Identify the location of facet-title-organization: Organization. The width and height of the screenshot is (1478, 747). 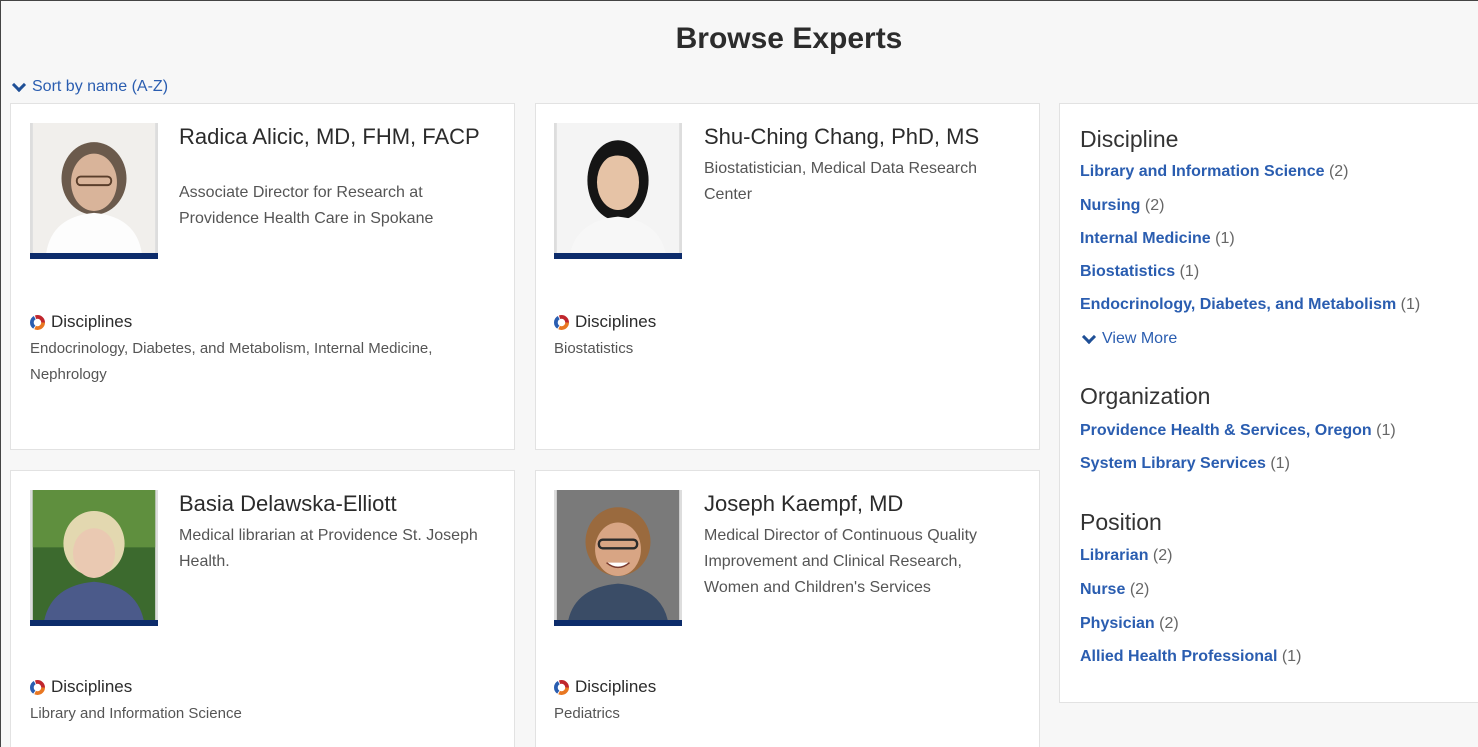
(1145, 396).